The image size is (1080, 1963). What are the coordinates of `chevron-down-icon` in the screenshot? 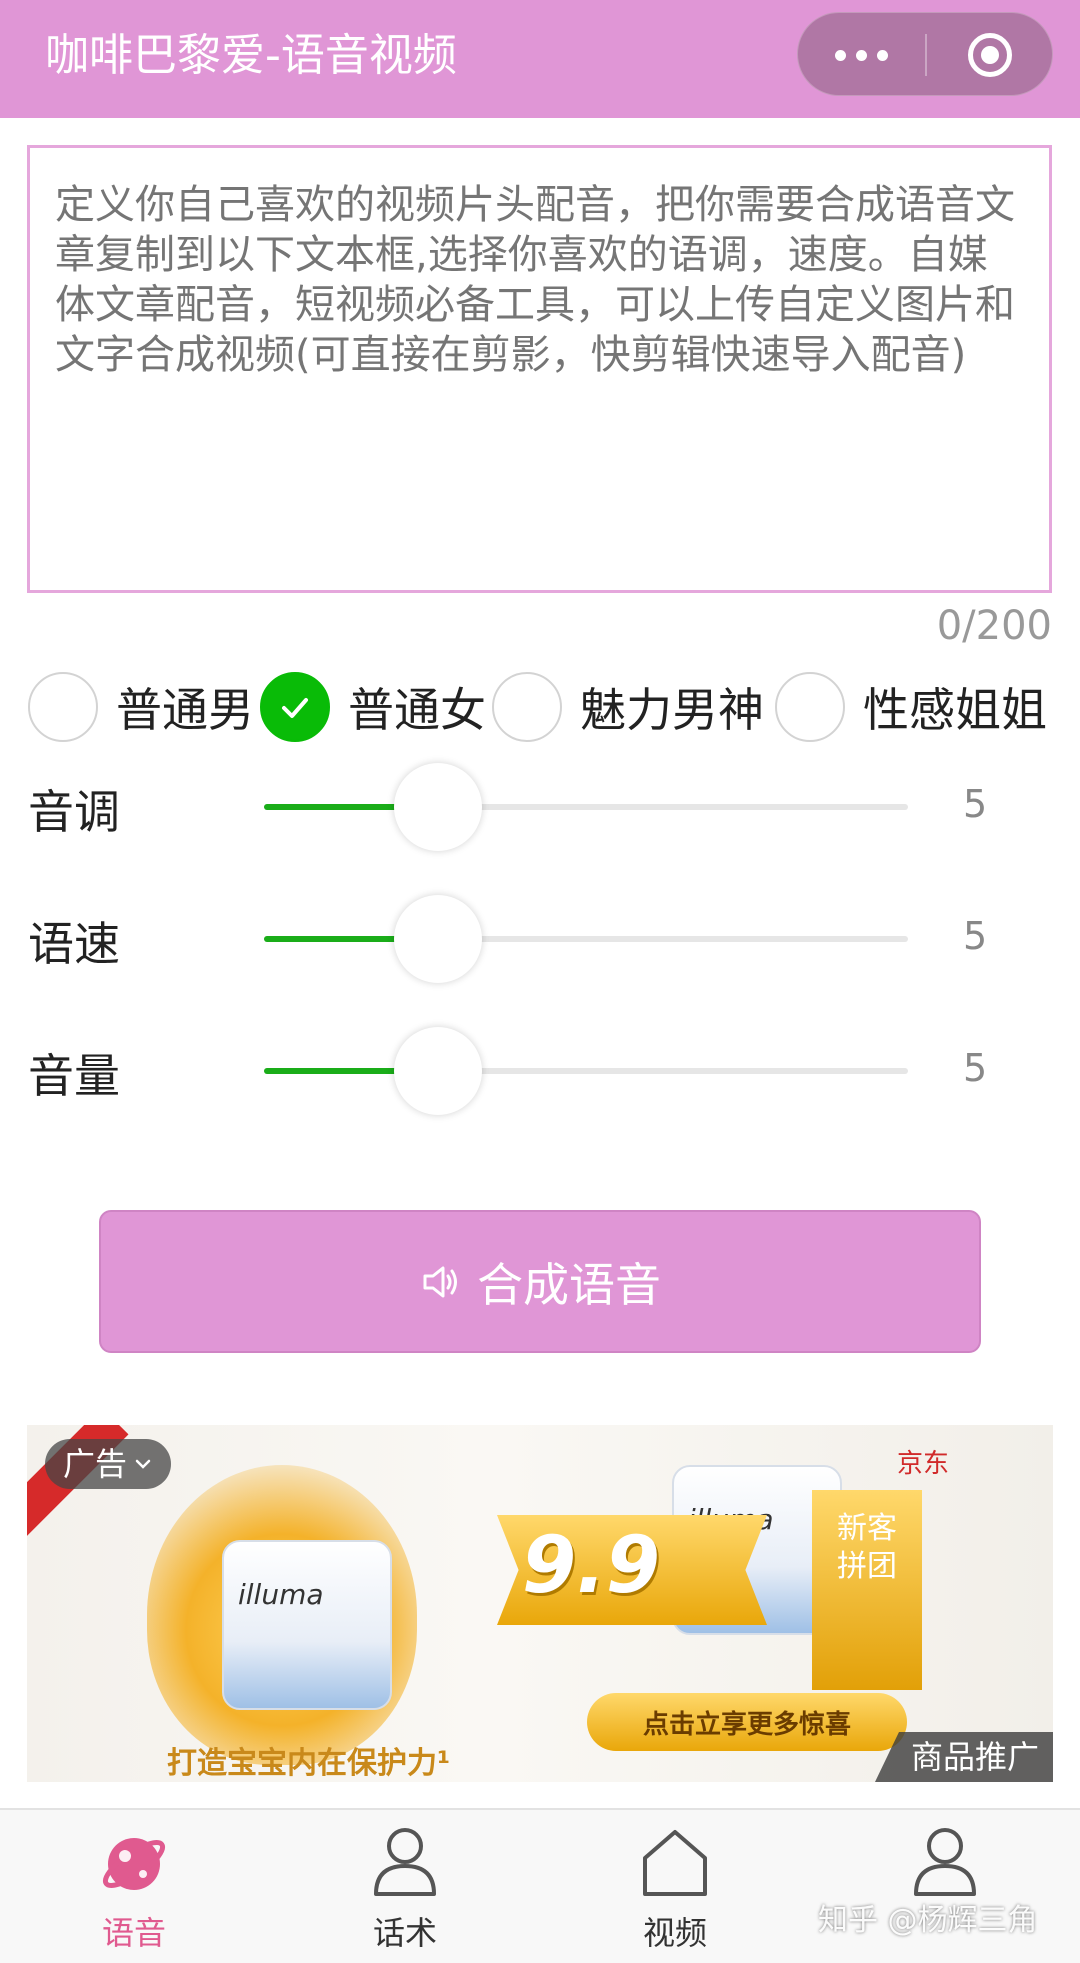 It's located at (143, 1464).